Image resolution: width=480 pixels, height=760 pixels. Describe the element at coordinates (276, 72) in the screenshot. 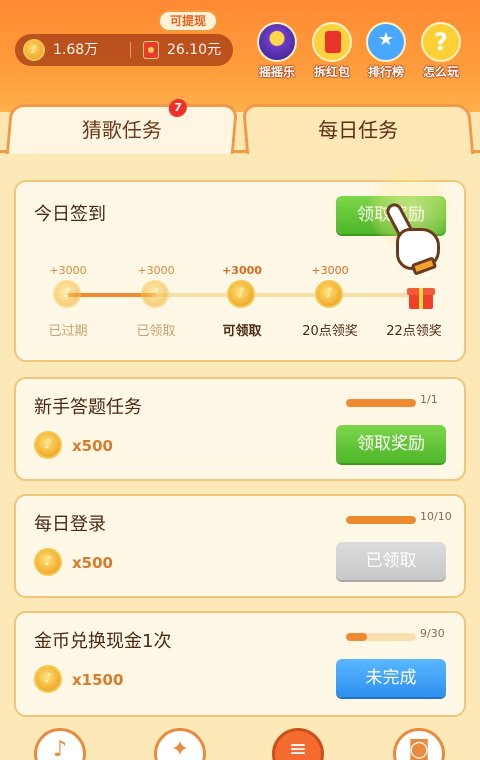

I see `shake-label: 摇摇乐` at that location.